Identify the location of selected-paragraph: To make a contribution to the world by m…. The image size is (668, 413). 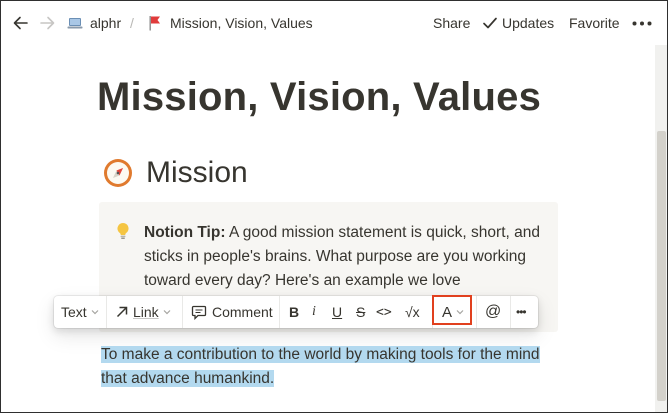
(321, 367).